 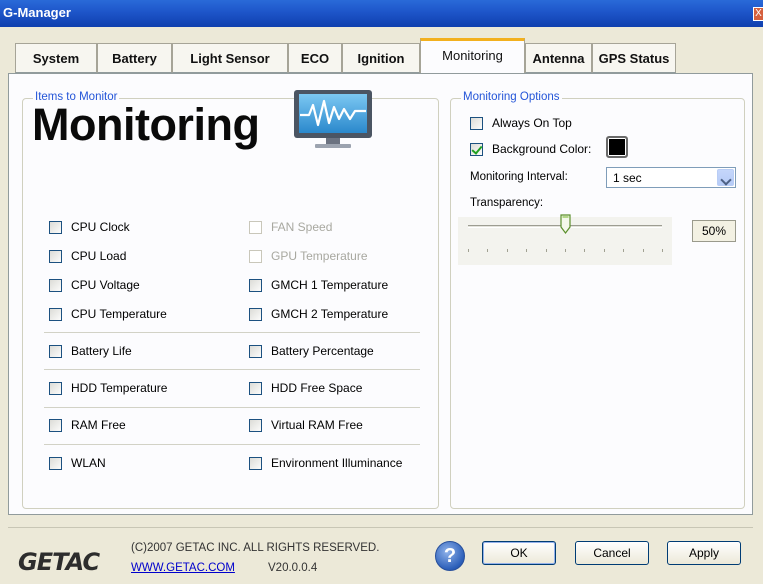 What do you see at coordinates (119, 314) in the screenshot?
I see `checkbox-label: CPU Temperature` at bounding box center [119, 314].